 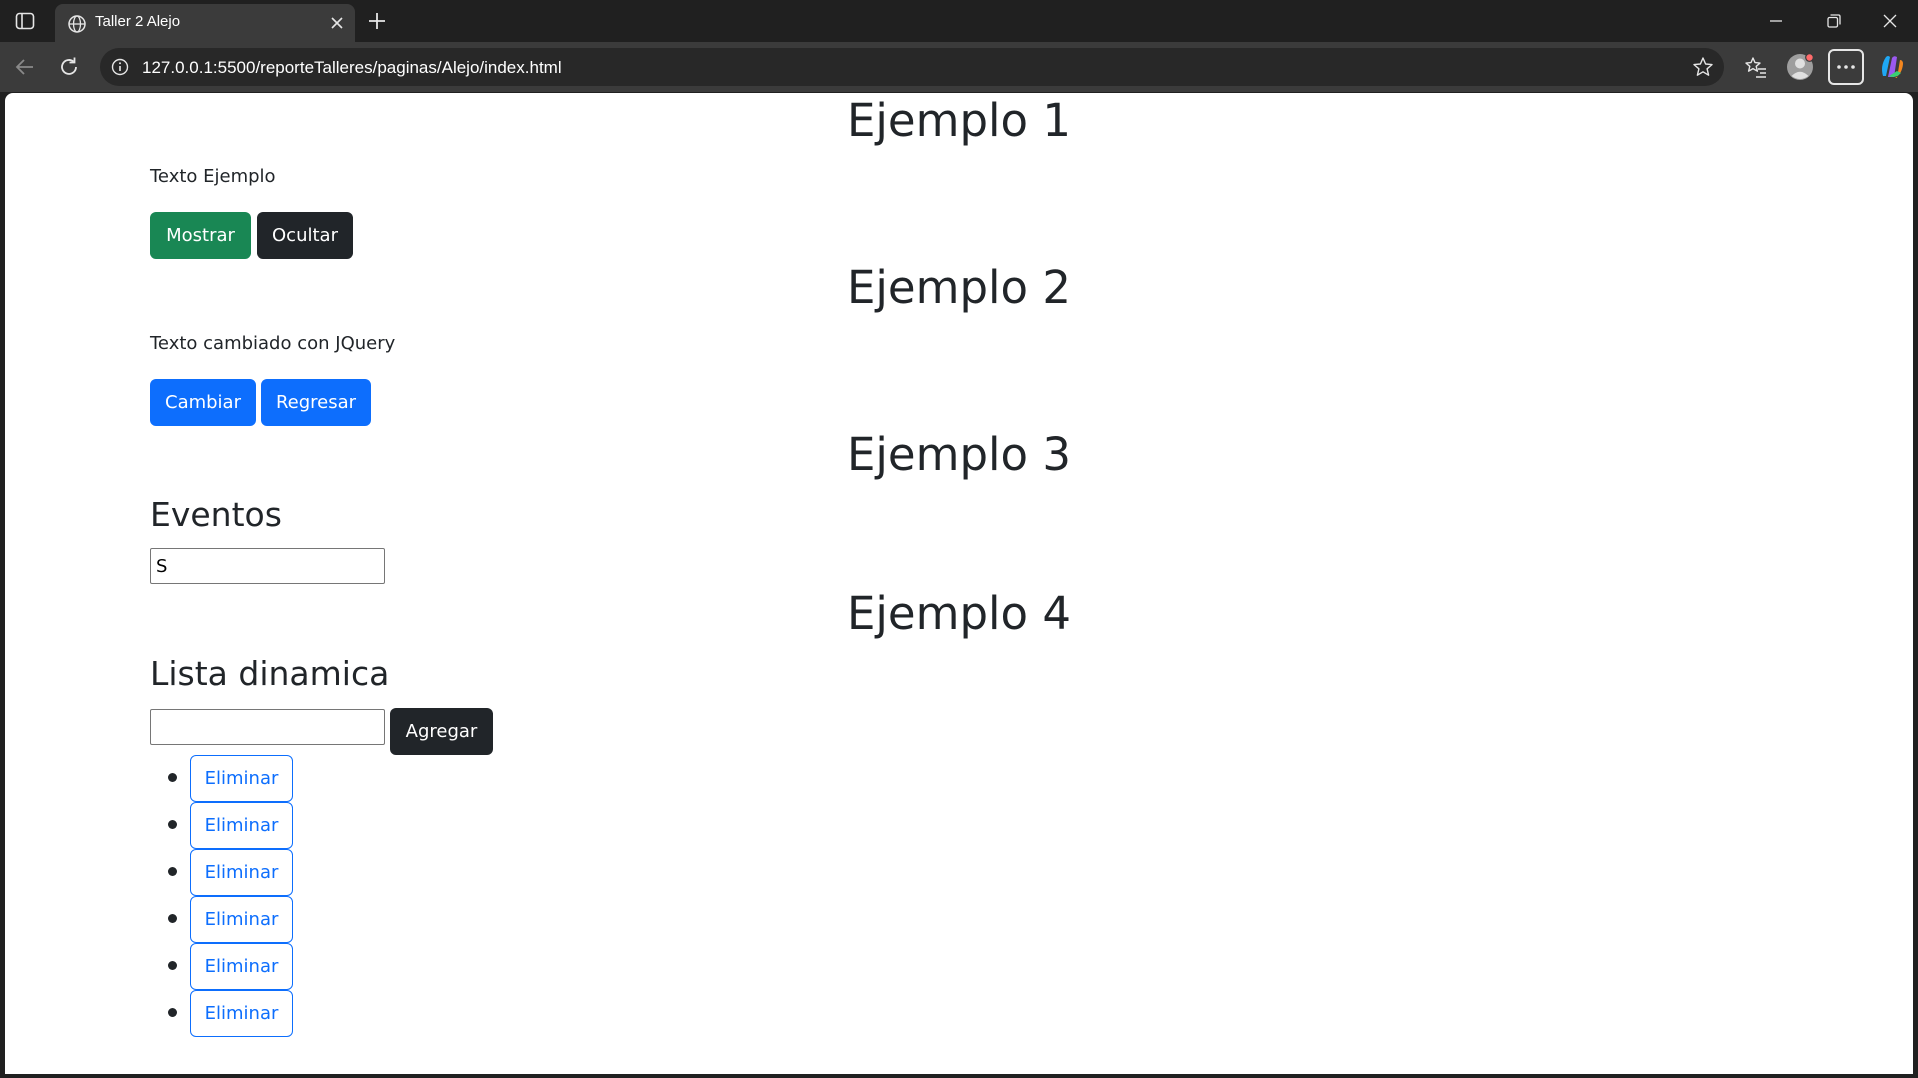 What do you see at coordinates (1703, 67) in the screenshot?
I see `star-icon` at bounding box center [1703, 67].